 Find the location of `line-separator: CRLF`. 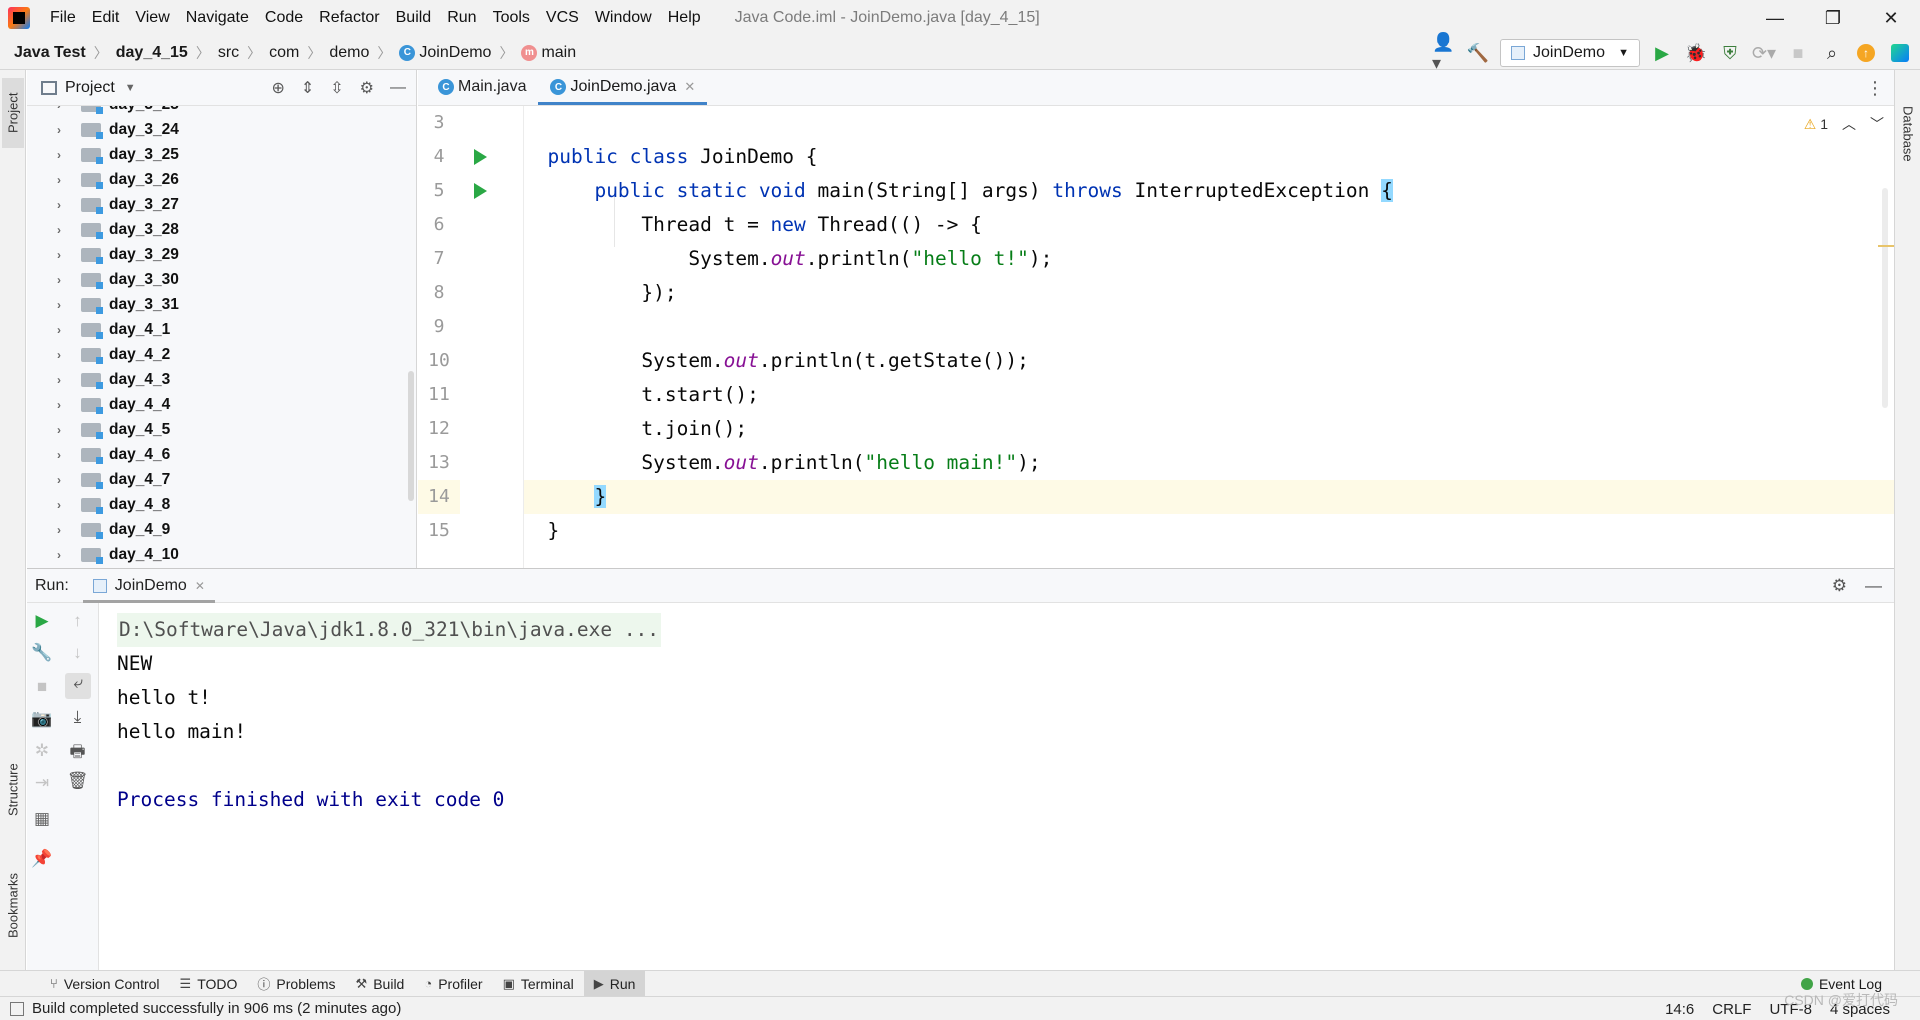

line-separator: CRLF is located at coordinates (1731, 1009).